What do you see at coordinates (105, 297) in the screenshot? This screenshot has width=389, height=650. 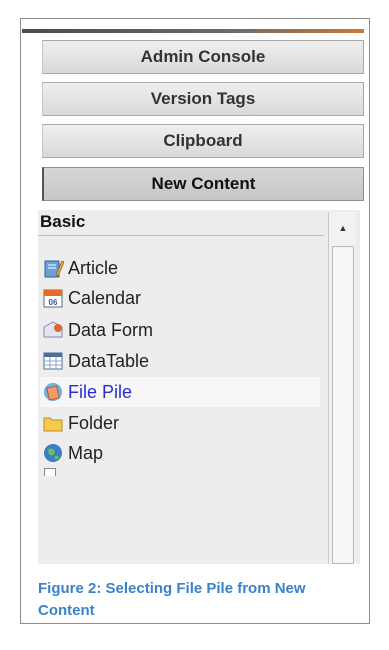 I see `item-label: Calendar` at bounding box center [105, 297].